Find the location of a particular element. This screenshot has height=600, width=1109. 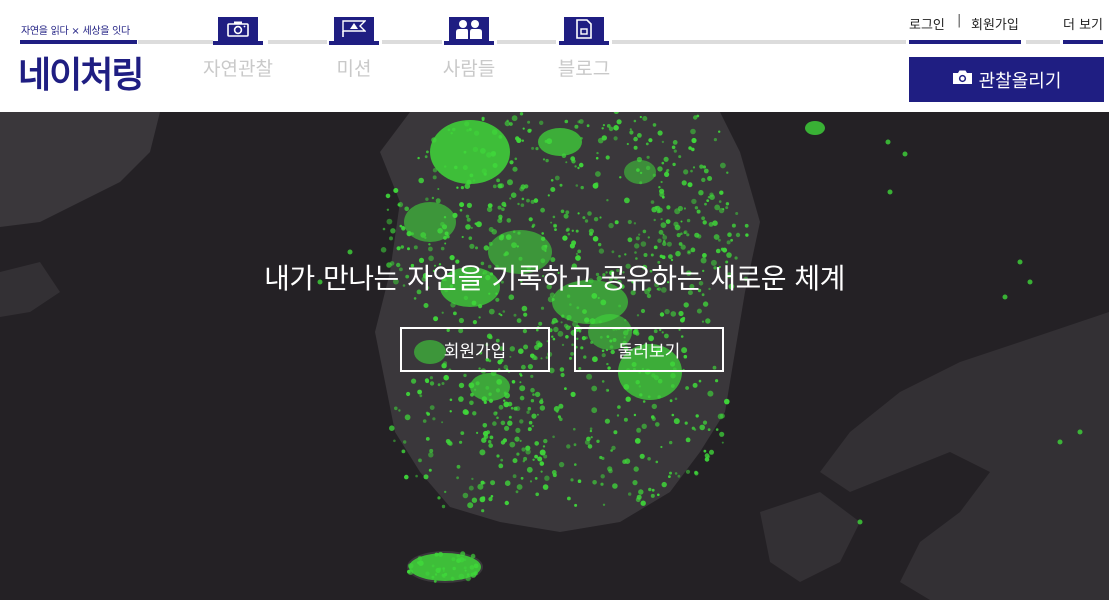

nav-item-mission: 미션 is located at coordinates (354, 67).